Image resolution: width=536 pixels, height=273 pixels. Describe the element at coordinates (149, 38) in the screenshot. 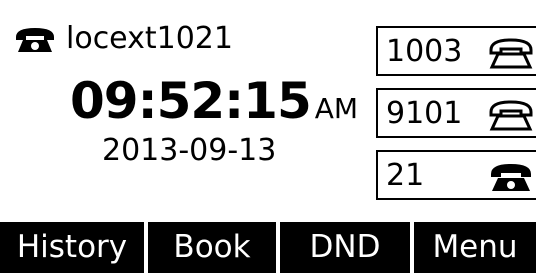

I see `account-name: locext1021` at that location.